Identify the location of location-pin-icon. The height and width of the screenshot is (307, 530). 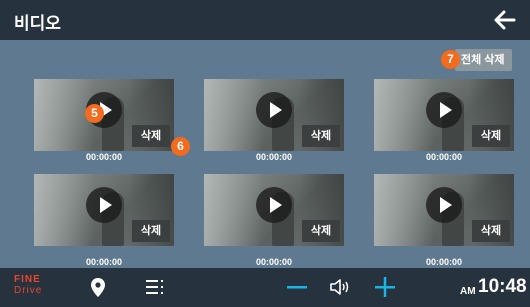
(98, 287).